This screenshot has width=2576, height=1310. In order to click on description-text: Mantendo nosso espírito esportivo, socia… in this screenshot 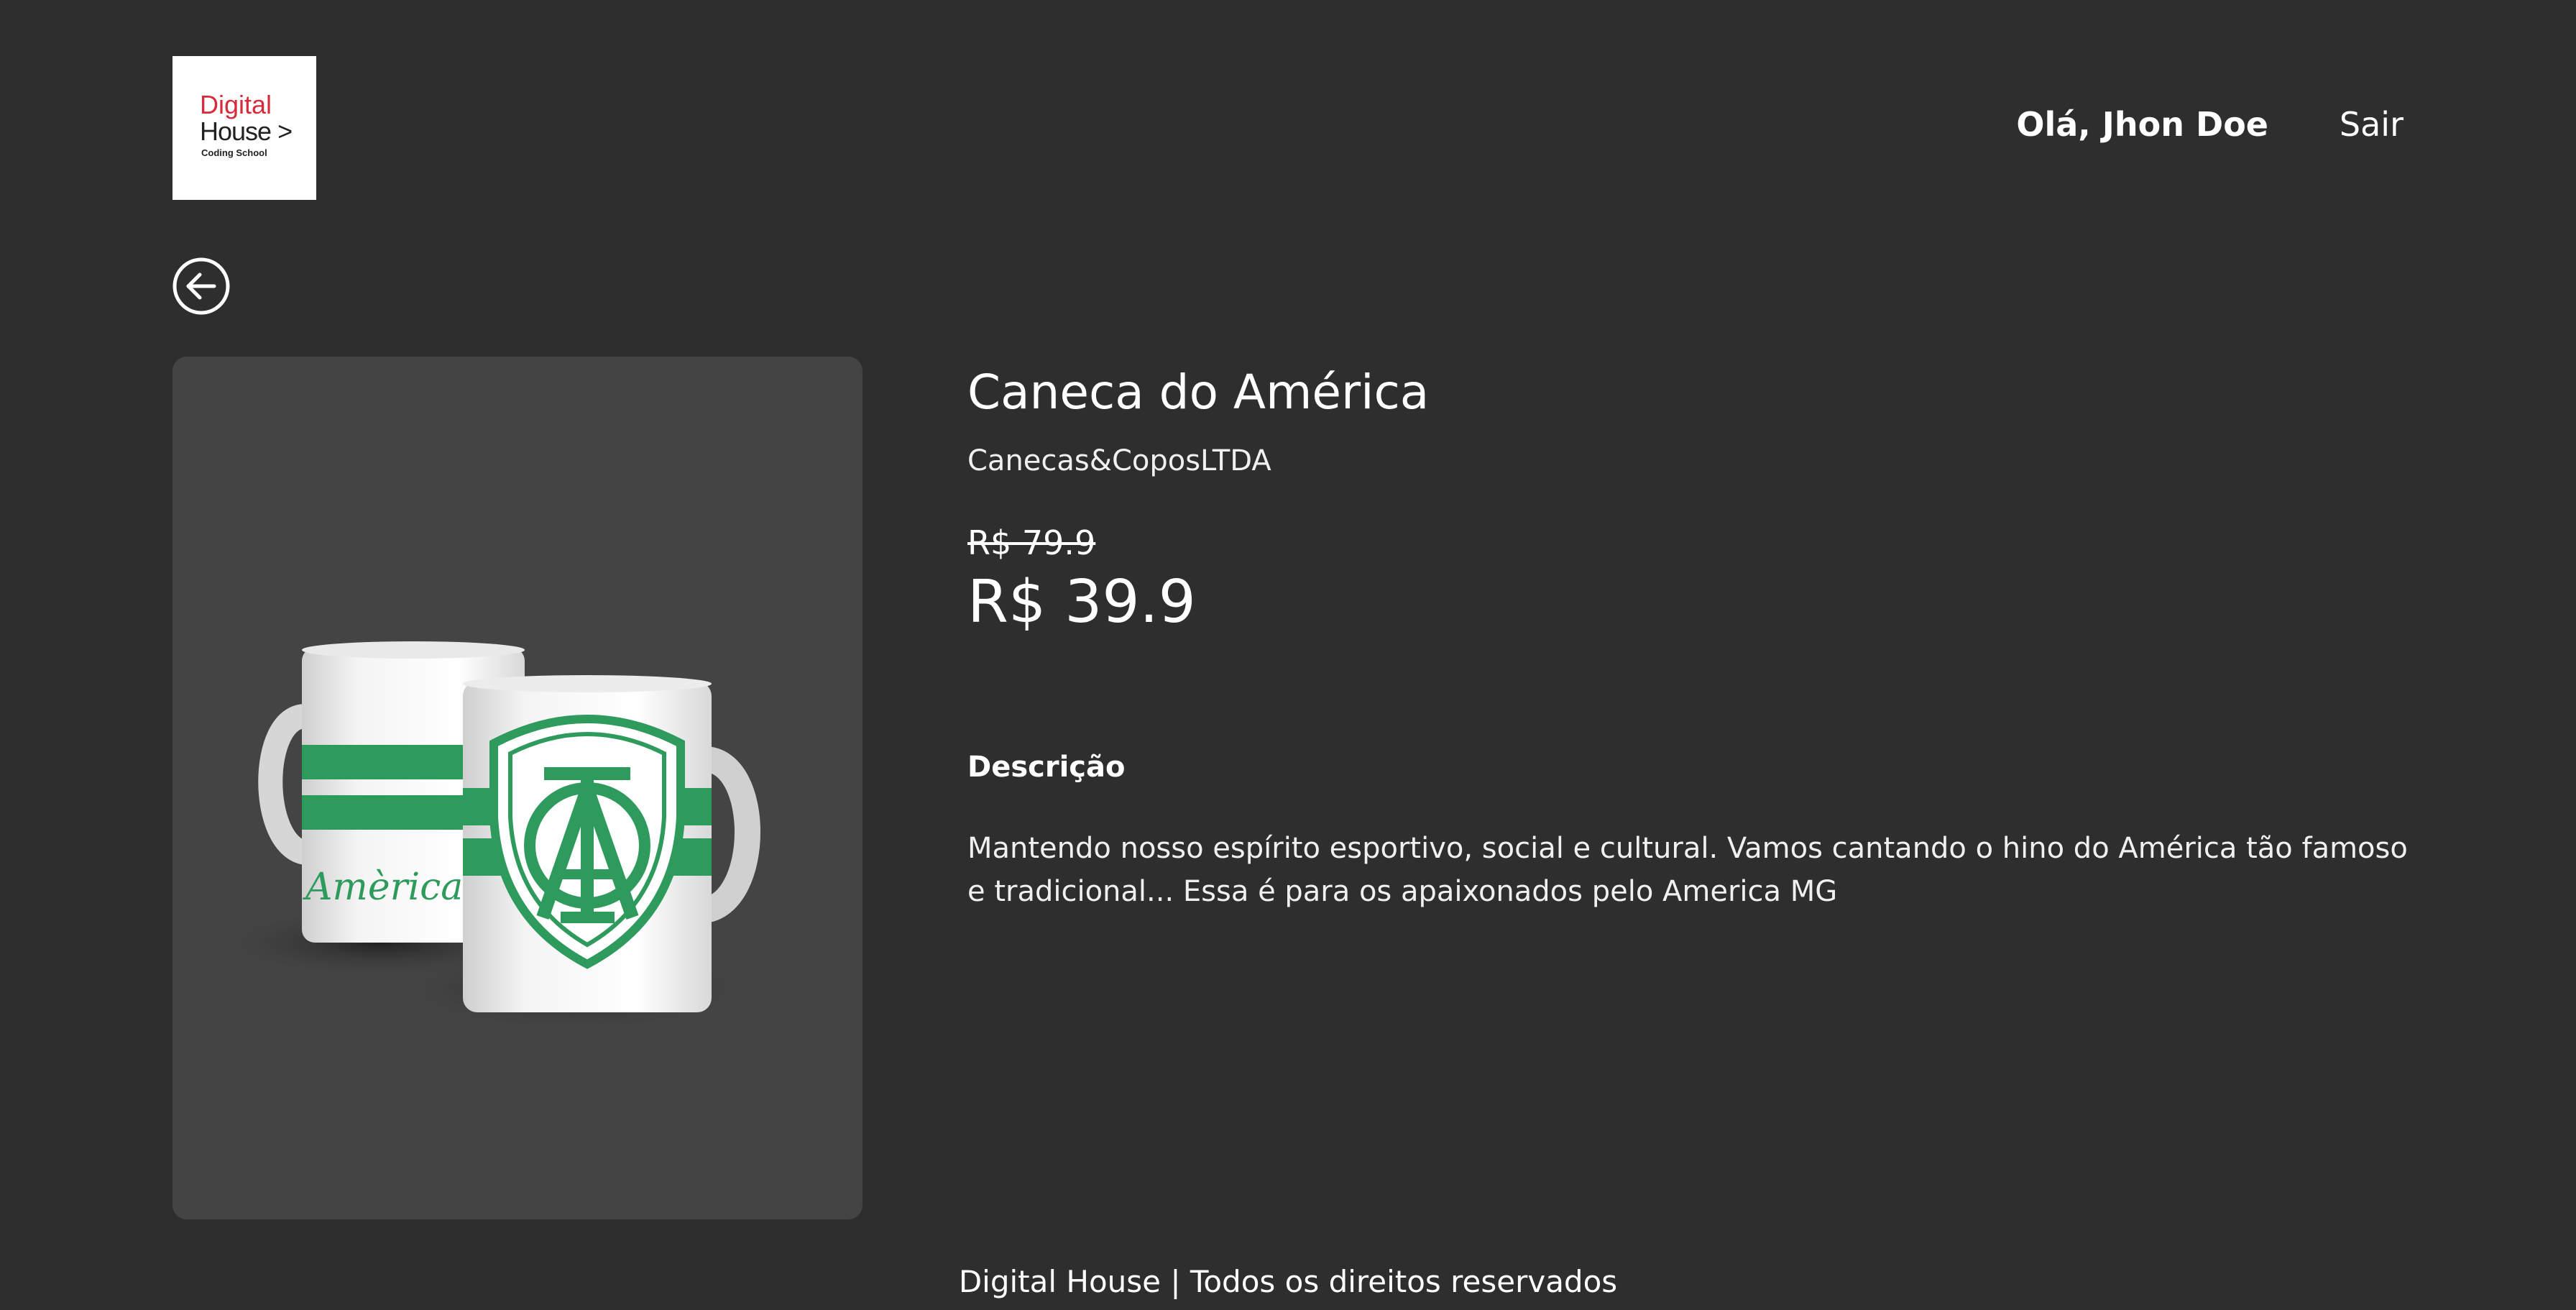, I will do `click(1687, 870)`.